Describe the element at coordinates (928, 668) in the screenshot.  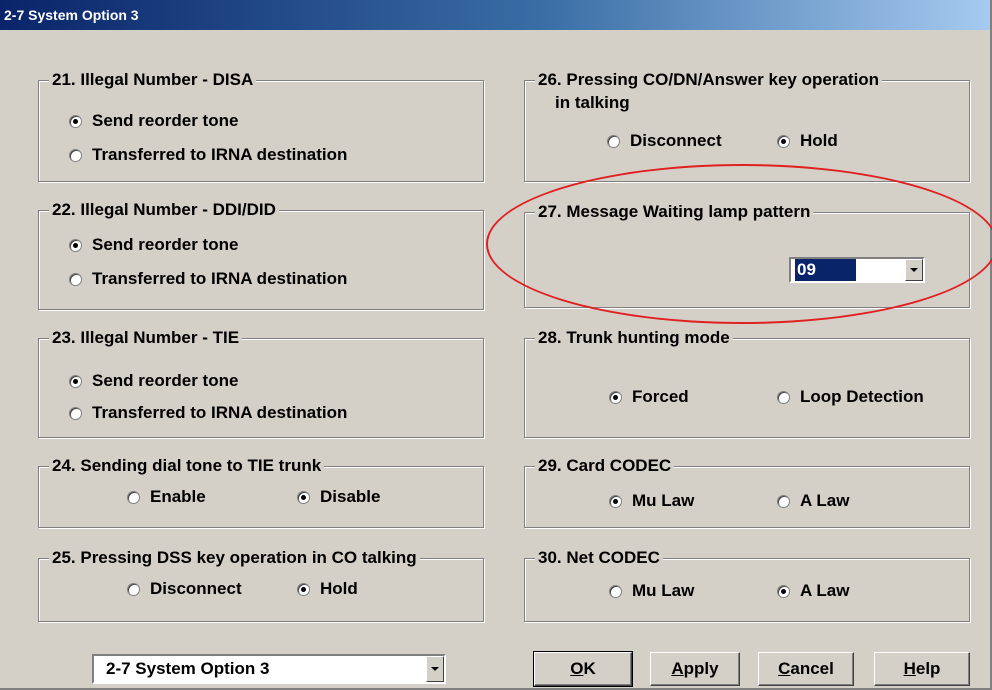
I see `help-label: elp` at that location.